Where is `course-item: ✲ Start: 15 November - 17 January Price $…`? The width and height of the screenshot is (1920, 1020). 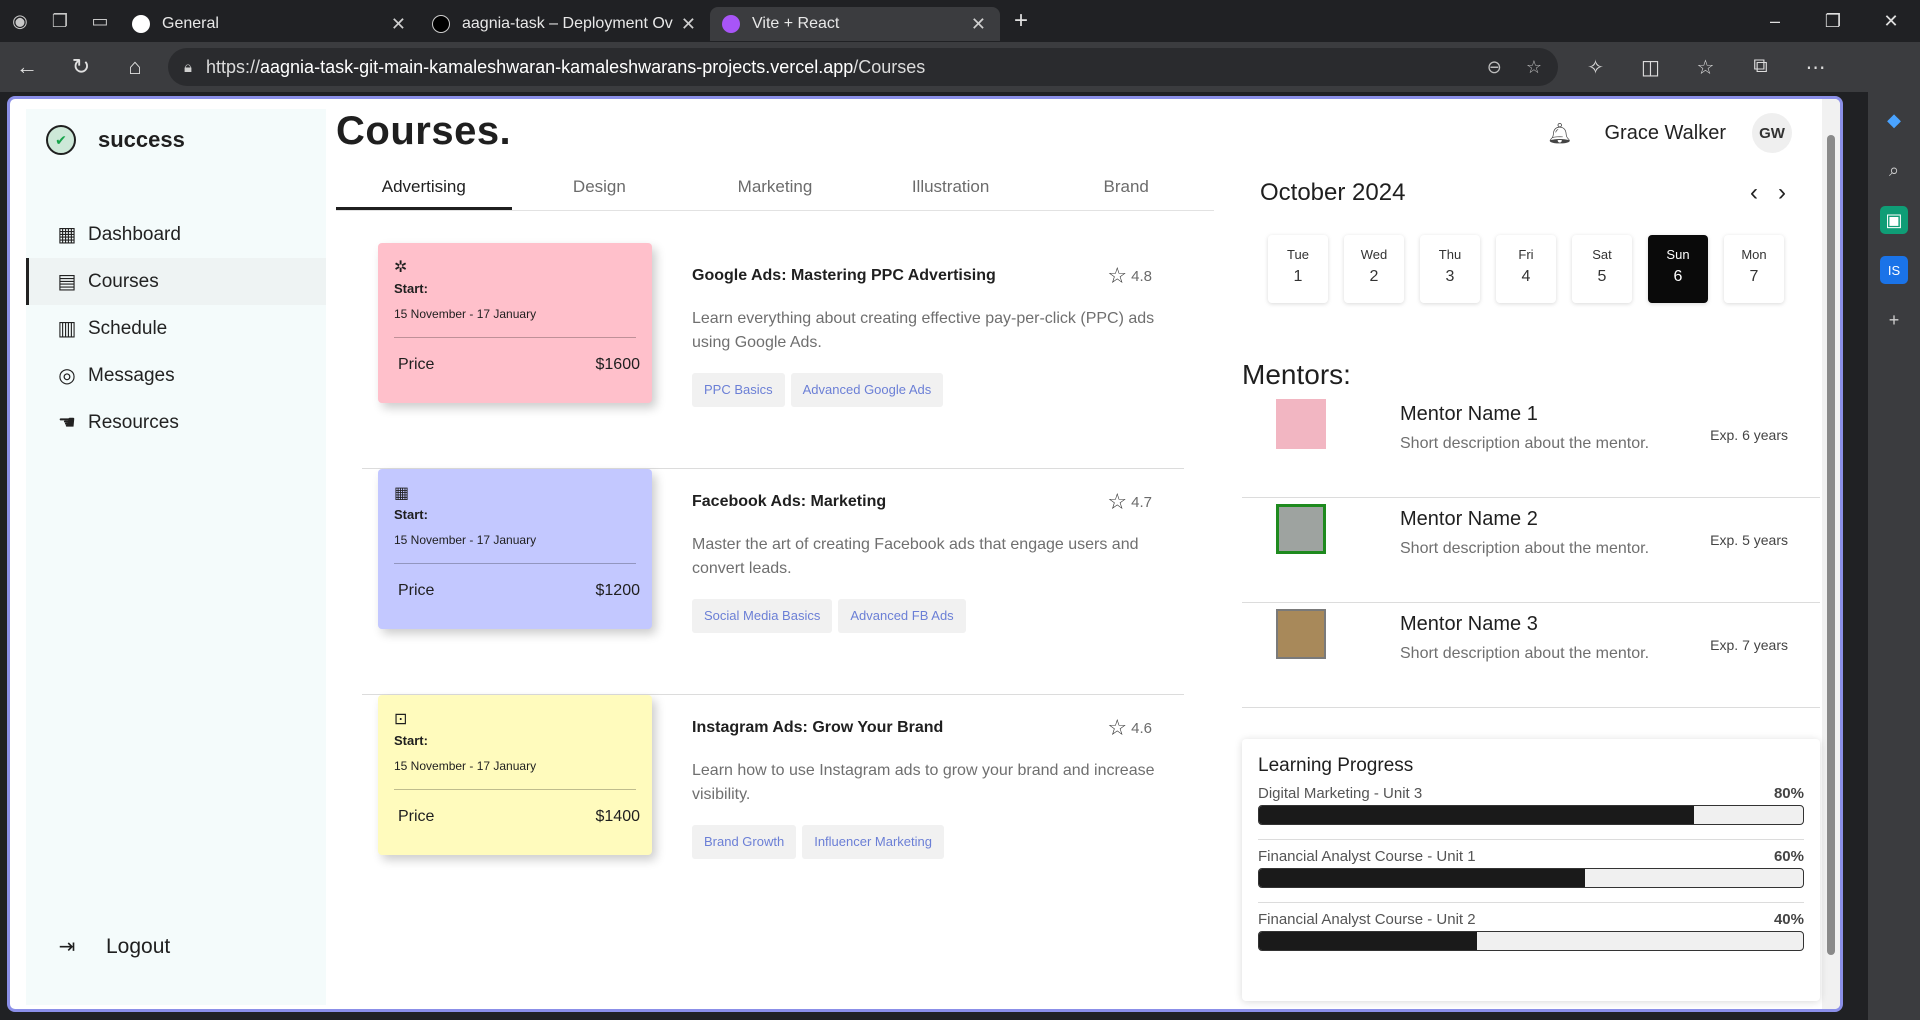
course-item: ✲ Start: 15 November - 17 January Price $… is located at coordinates (773, 356).